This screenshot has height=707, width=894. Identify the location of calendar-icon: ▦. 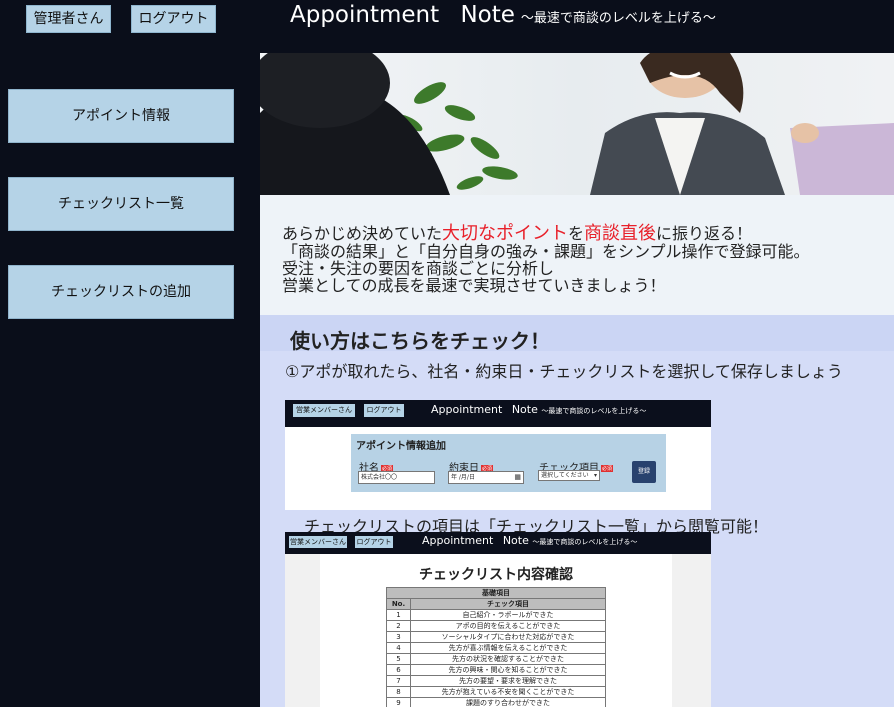
(517, 477).